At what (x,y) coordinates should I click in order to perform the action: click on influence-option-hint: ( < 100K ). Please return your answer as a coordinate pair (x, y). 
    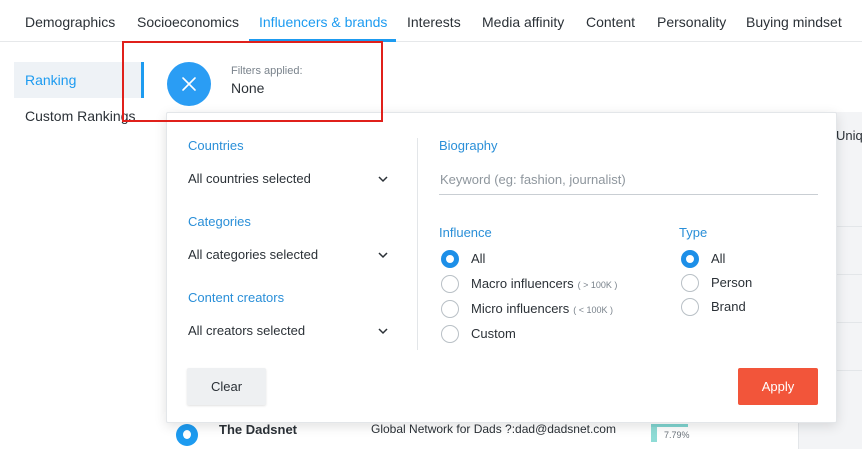
    Looking at the image, I should click on (593, 310).